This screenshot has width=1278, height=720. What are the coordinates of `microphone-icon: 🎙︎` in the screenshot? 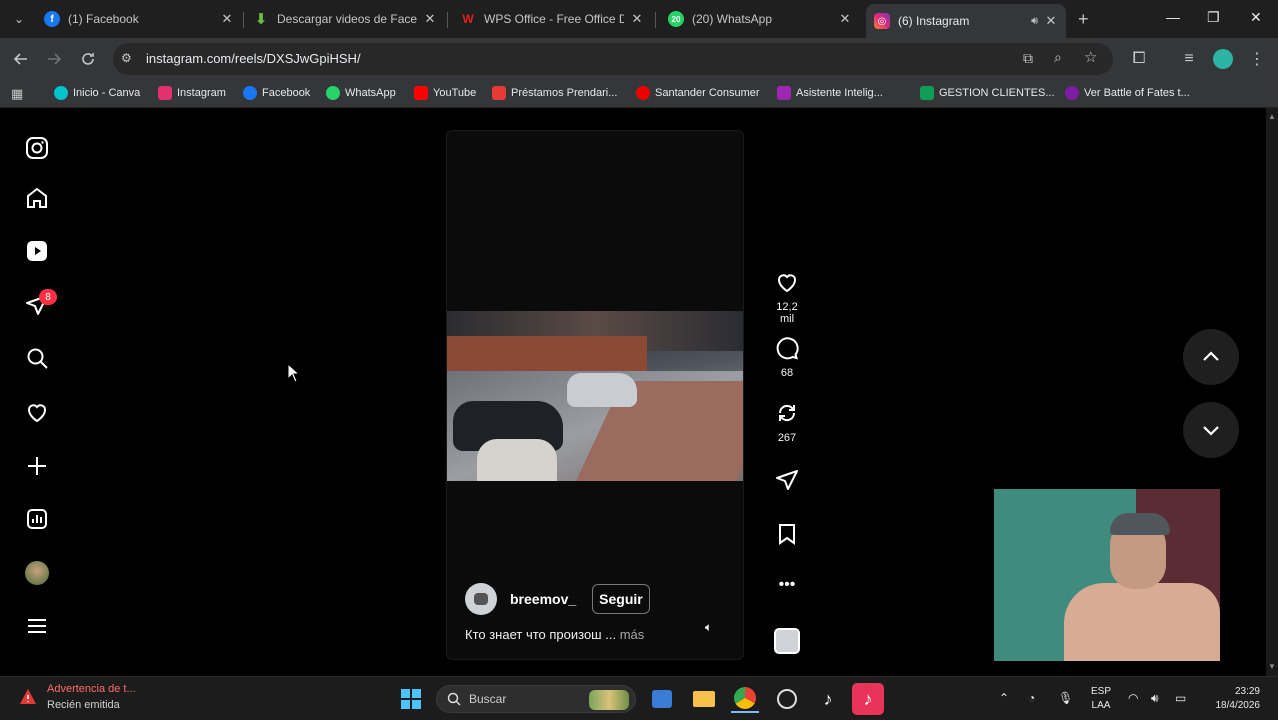 It's located at (1065, 698).